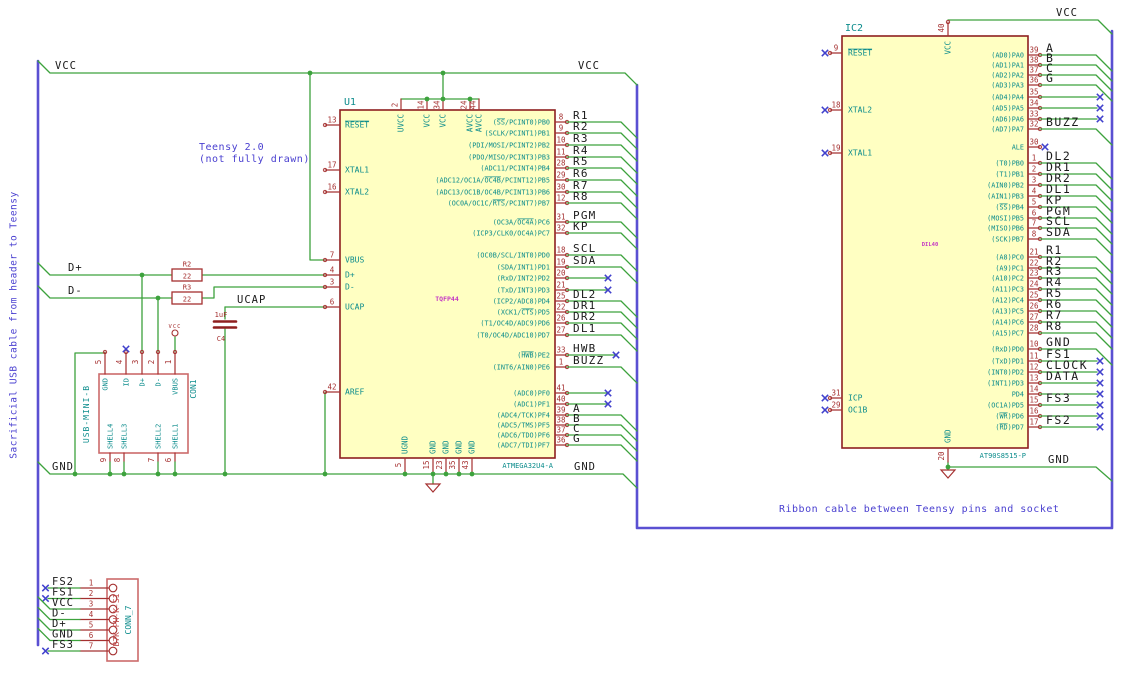 This screenshot has height=690, width=1131. I want to click on vcc-usb-symbol: VCC, so click(175, 327).